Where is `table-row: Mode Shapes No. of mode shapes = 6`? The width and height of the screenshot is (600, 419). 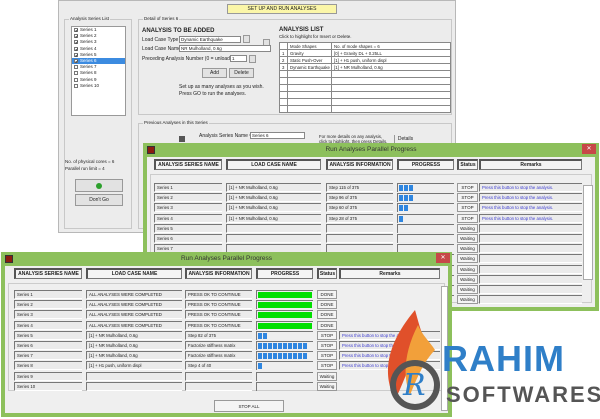 table-row: Mode Shapes No. of mode shapes = 6 is located at coordinates (365, 46).